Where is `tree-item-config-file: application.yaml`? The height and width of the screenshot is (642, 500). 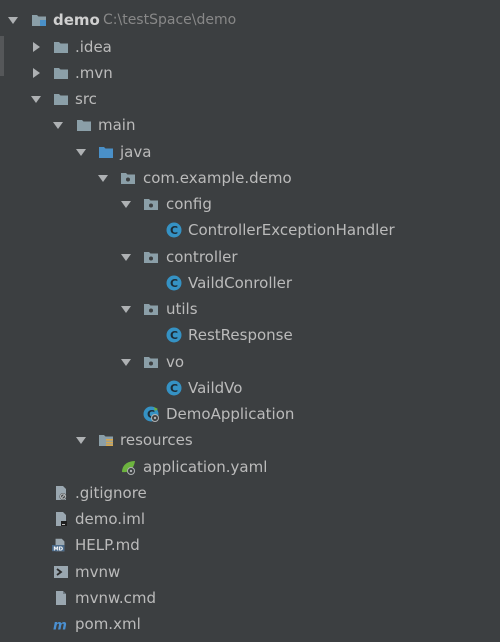
tree-item-config-file: application.yaml is located at coordinates (250, 467).